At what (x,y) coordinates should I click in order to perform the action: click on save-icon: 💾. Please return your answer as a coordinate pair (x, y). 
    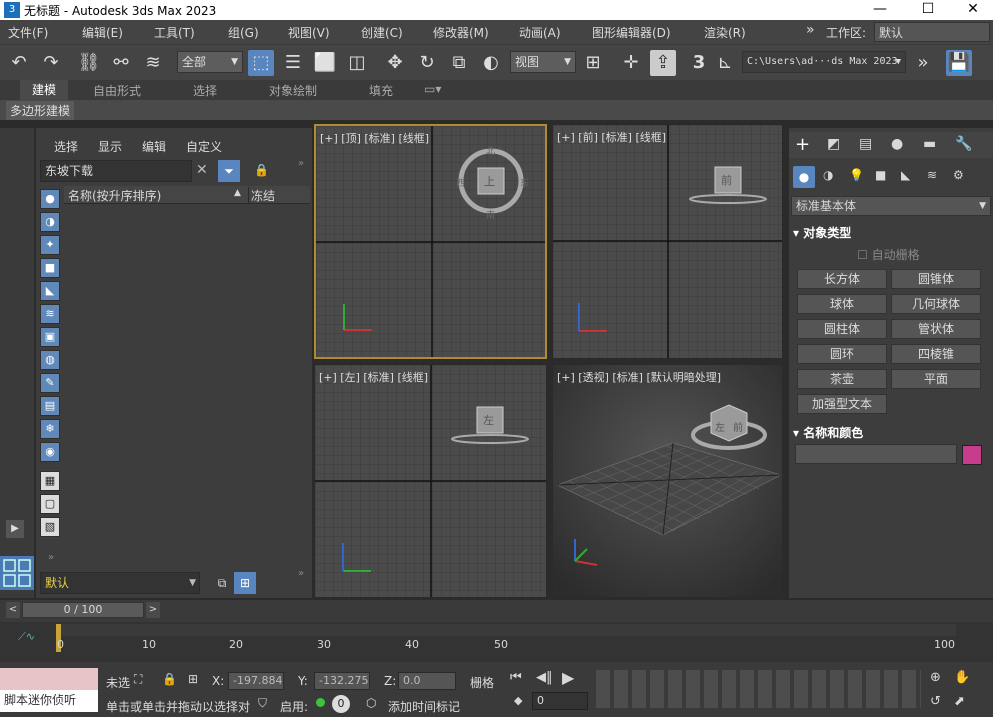
    Looking at the image, I should click on (959, 63).